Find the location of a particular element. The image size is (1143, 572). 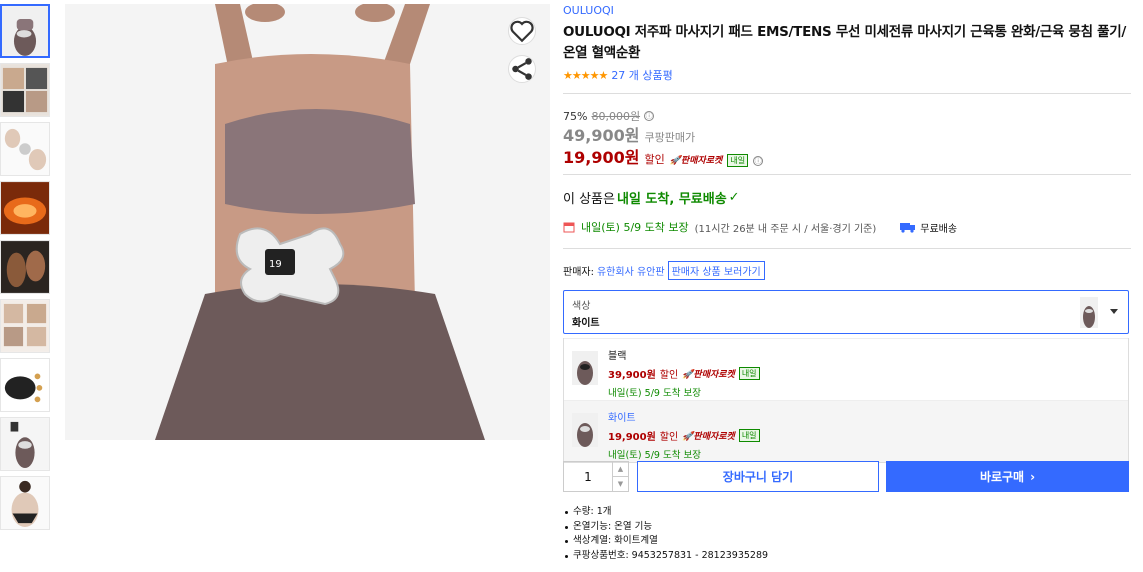

share-icon is located at coordinates (522, 69).